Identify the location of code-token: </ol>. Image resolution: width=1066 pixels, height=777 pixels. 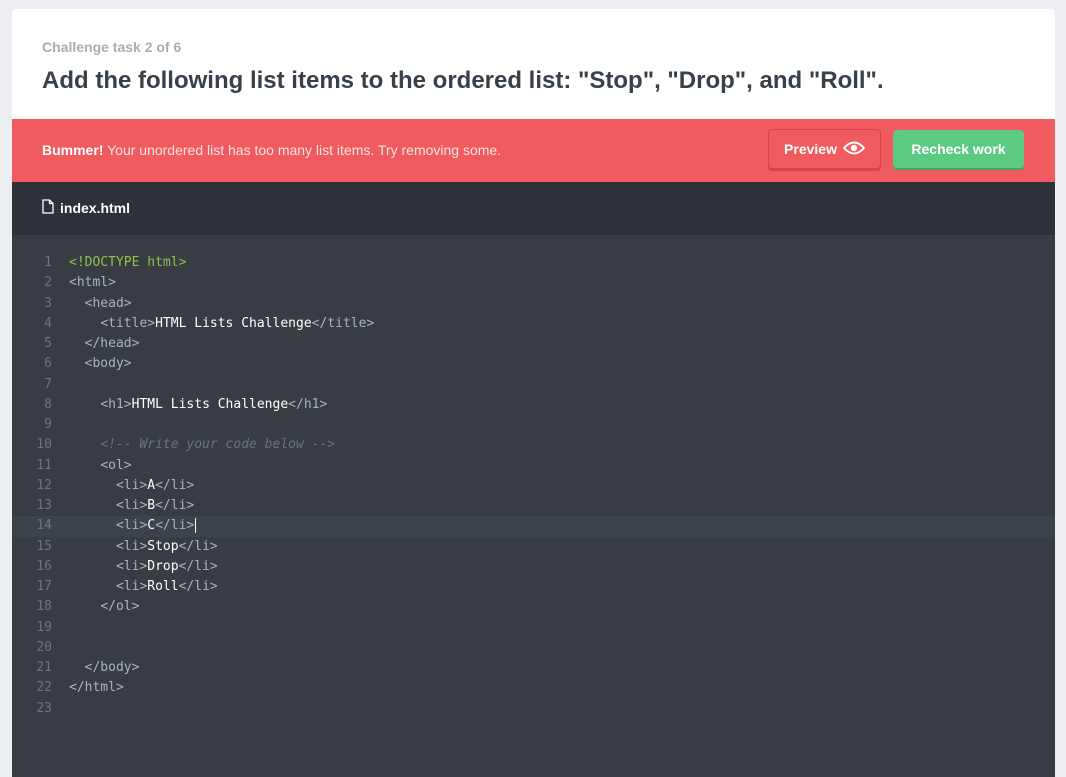
(120, 607).